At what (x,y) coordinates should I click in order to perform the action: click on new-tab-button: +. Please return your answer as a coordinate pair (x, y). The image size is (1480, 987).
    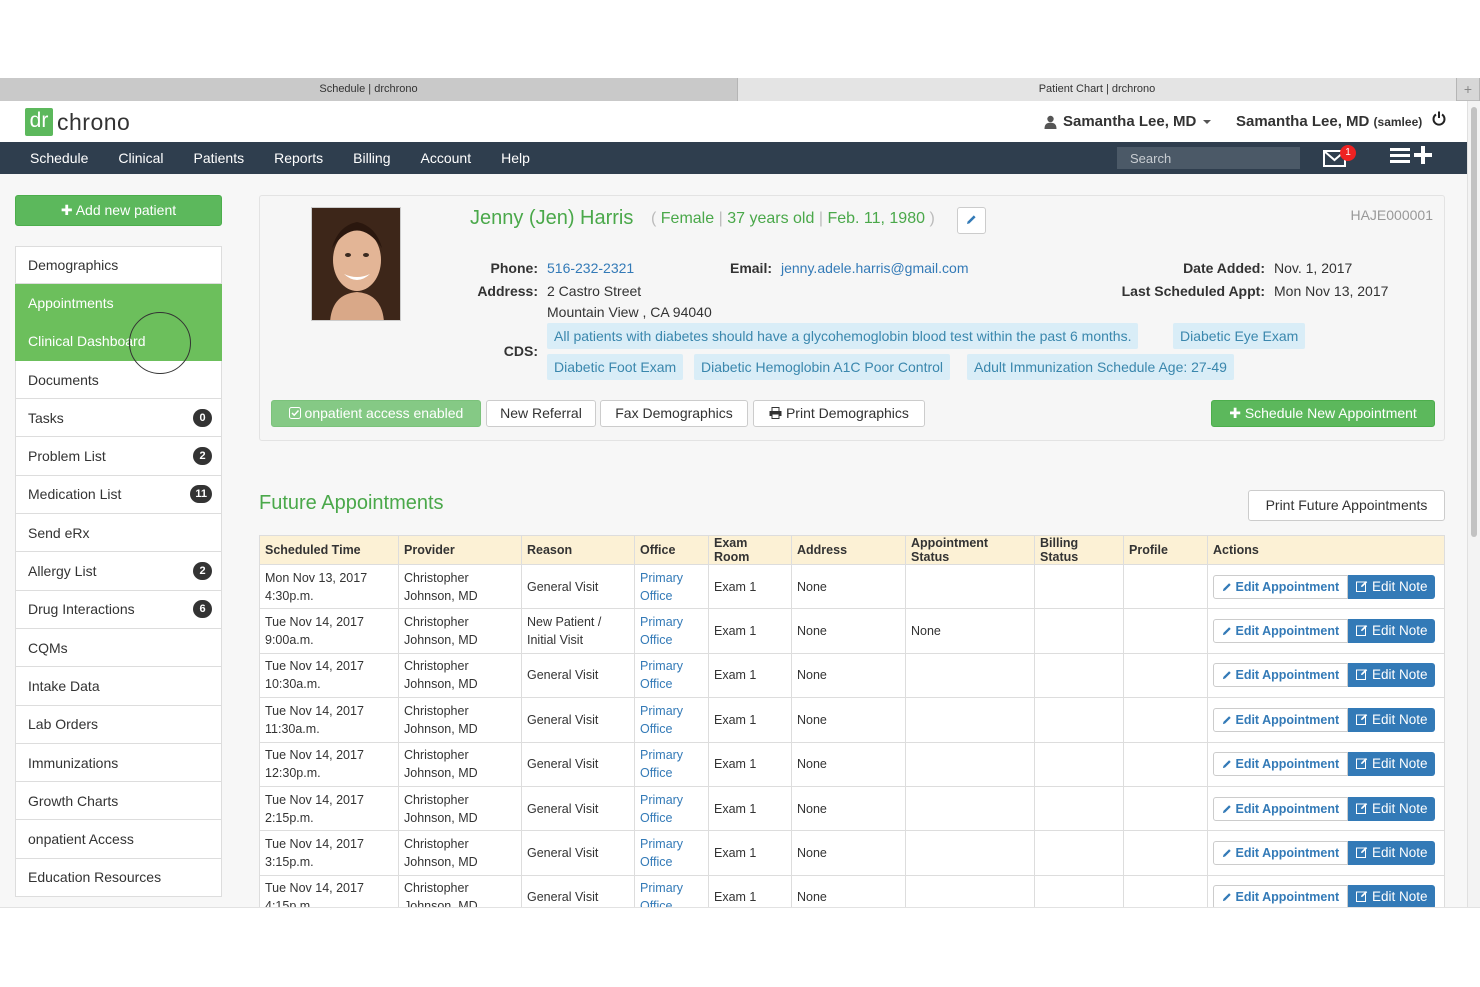
    Looking at the image, I should click on (1468, 89).